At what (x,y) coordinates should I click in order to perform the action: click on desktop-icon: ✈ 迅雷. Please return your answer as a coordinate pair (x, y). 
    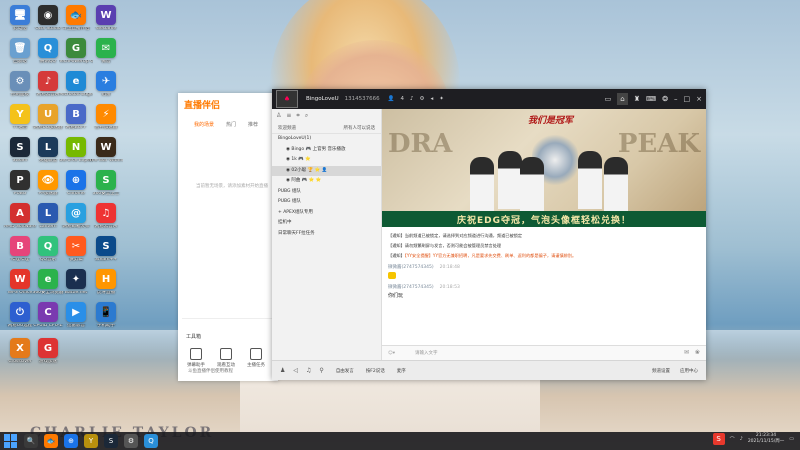
    Looking at the image, I should click on (106, 84).